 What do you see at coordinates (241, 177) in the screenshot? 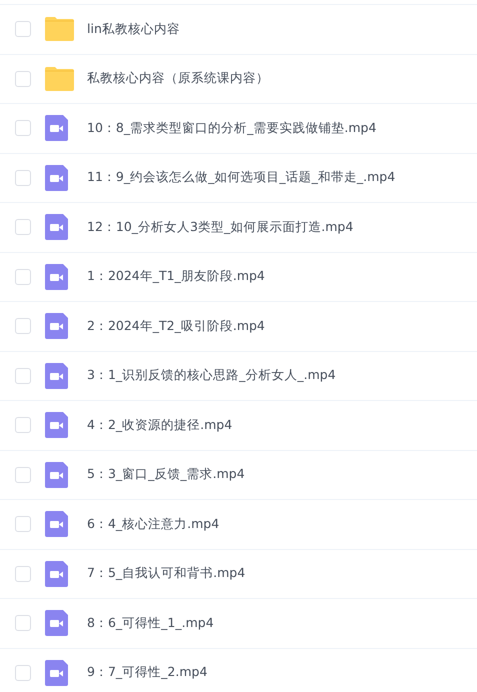
I see `file-name: 11：9_约会该怎么做_如何选项目_话题_和带走_.mp4` at bounding box center [241, 177].